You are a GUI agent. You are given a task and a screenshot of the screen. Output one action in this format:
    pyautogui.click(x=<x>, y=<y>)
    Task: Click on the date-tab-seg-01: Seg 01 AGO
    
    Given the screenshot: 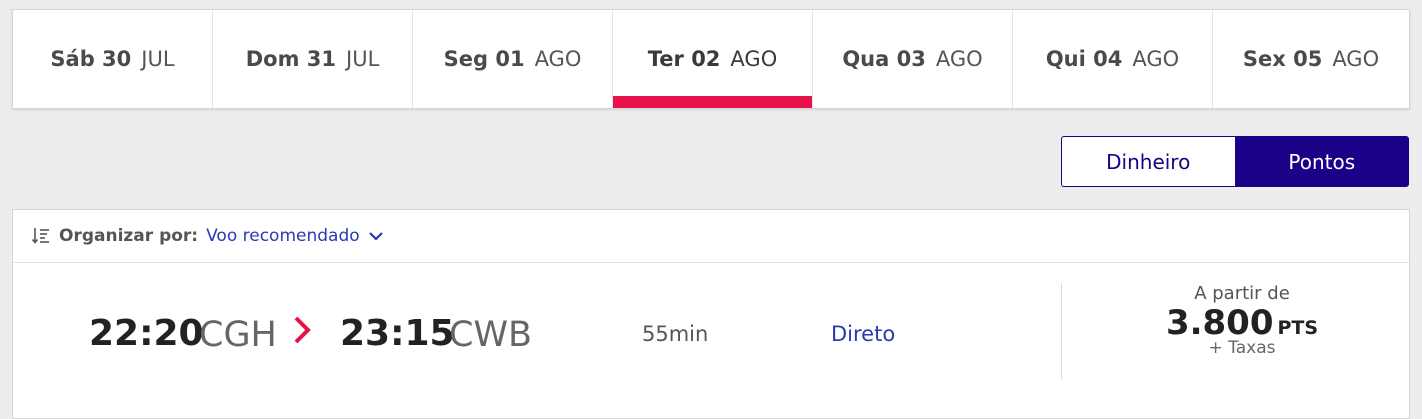 What is the action you would take?
    pyautogui.click(x=513, y=59)
    